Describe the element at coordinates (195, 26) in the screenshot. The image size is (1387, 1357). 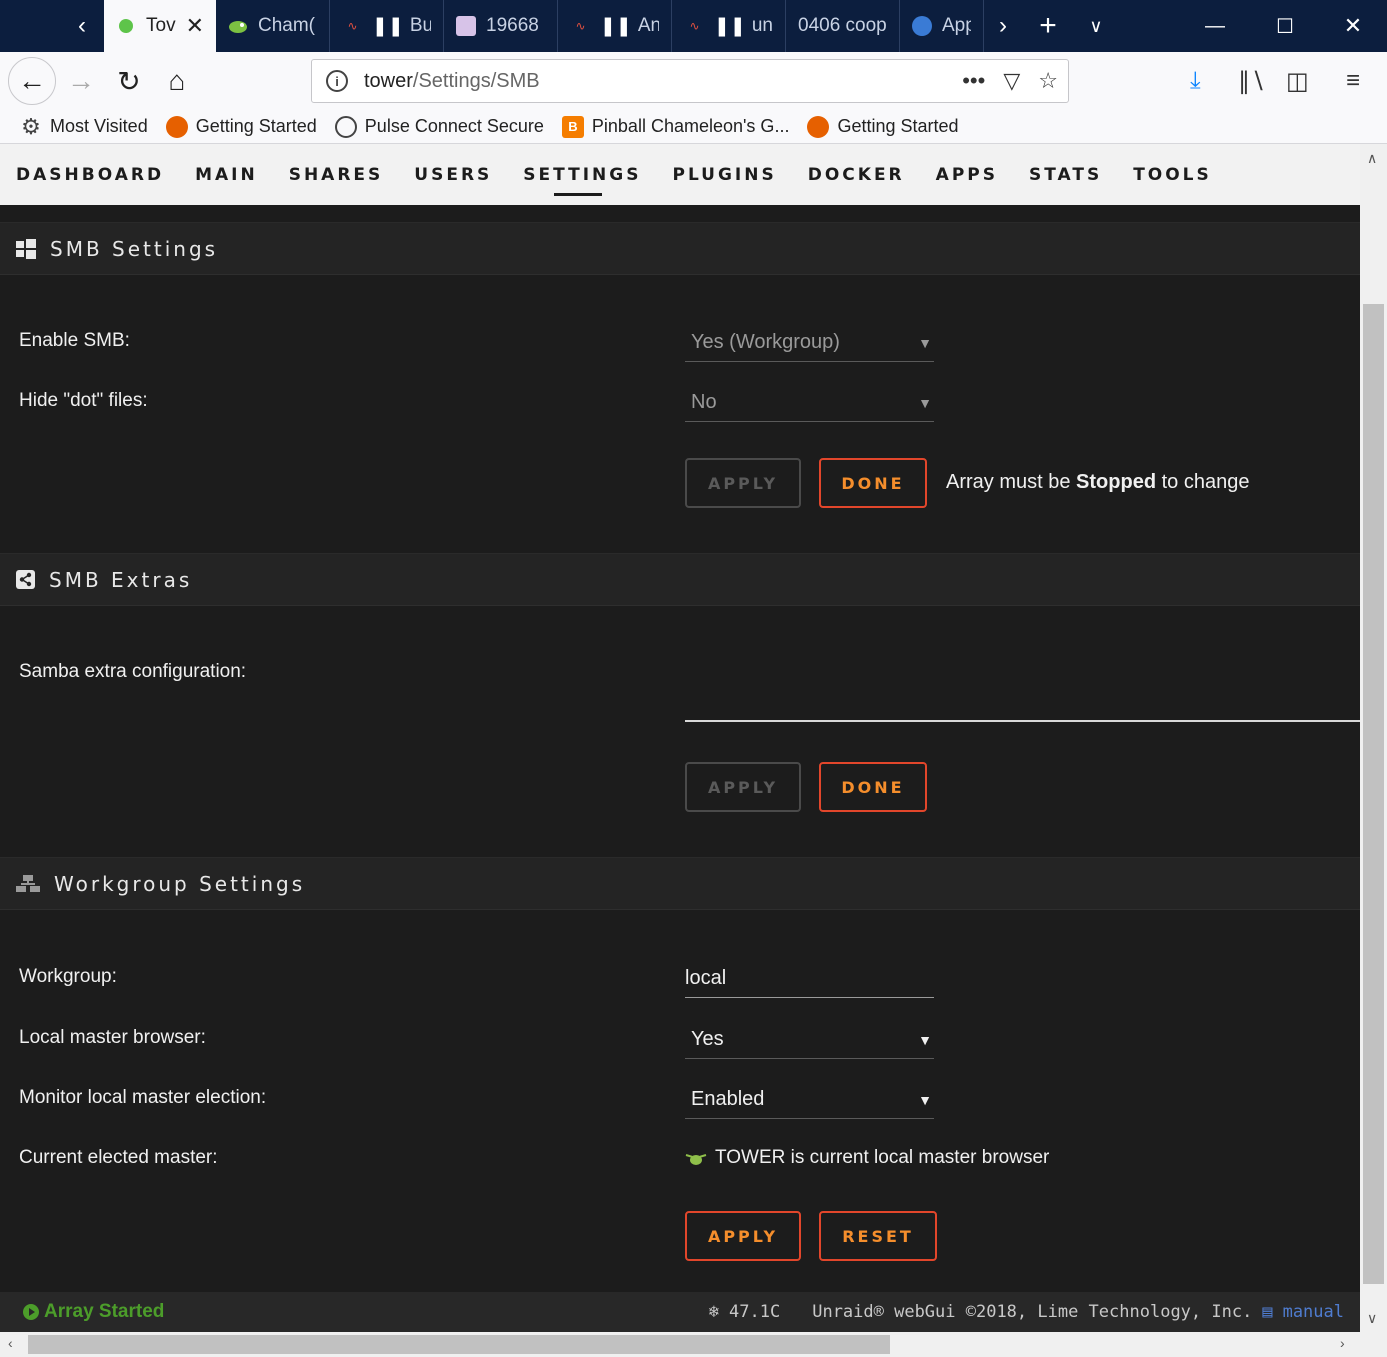
I see `close-tab-icon: ✕` at that location.